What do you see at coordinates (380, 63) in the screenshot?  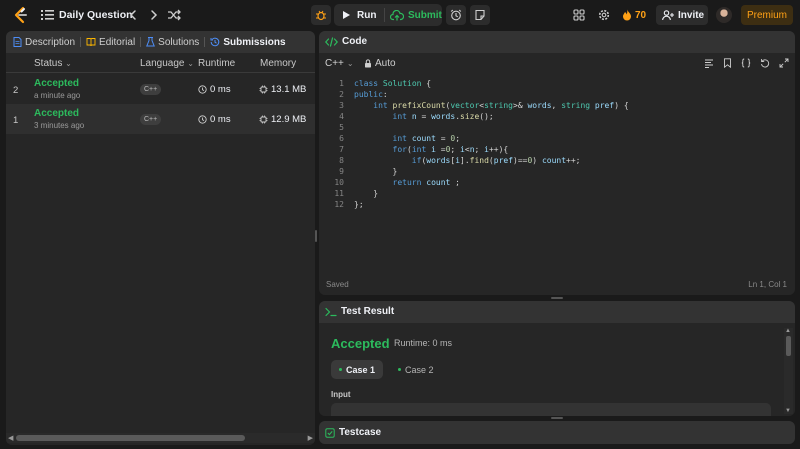 I see `auto-mode-toggle: Auto` at bounding box center [380, 63].